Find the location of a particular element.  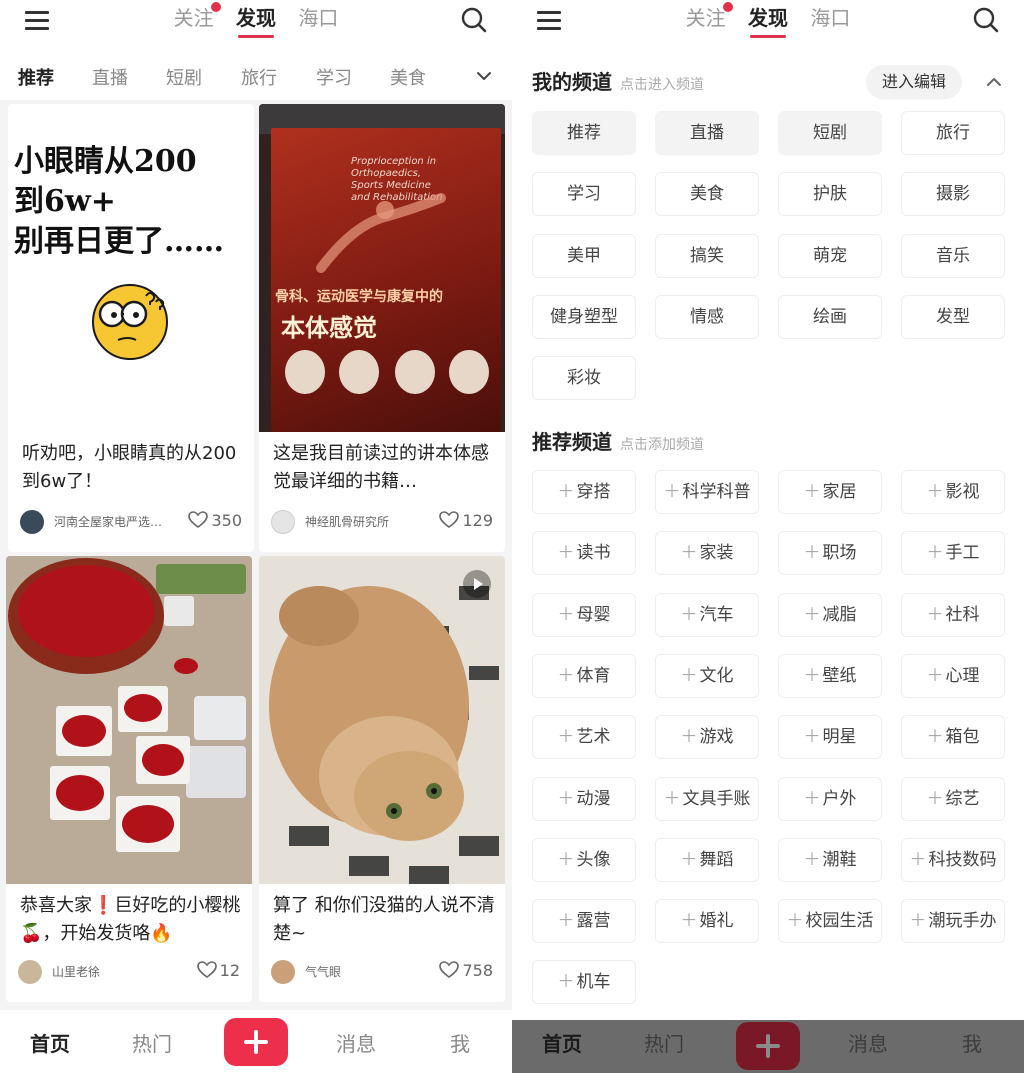

top-nav: 关注 发现 海口 is located at coordinates (768, 24).